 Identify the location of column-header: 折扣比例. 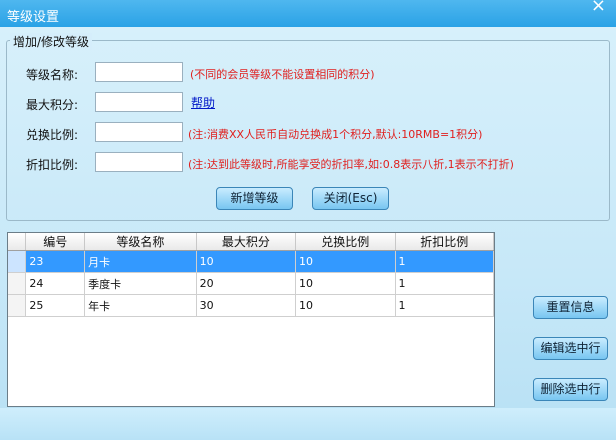
(444, 242).